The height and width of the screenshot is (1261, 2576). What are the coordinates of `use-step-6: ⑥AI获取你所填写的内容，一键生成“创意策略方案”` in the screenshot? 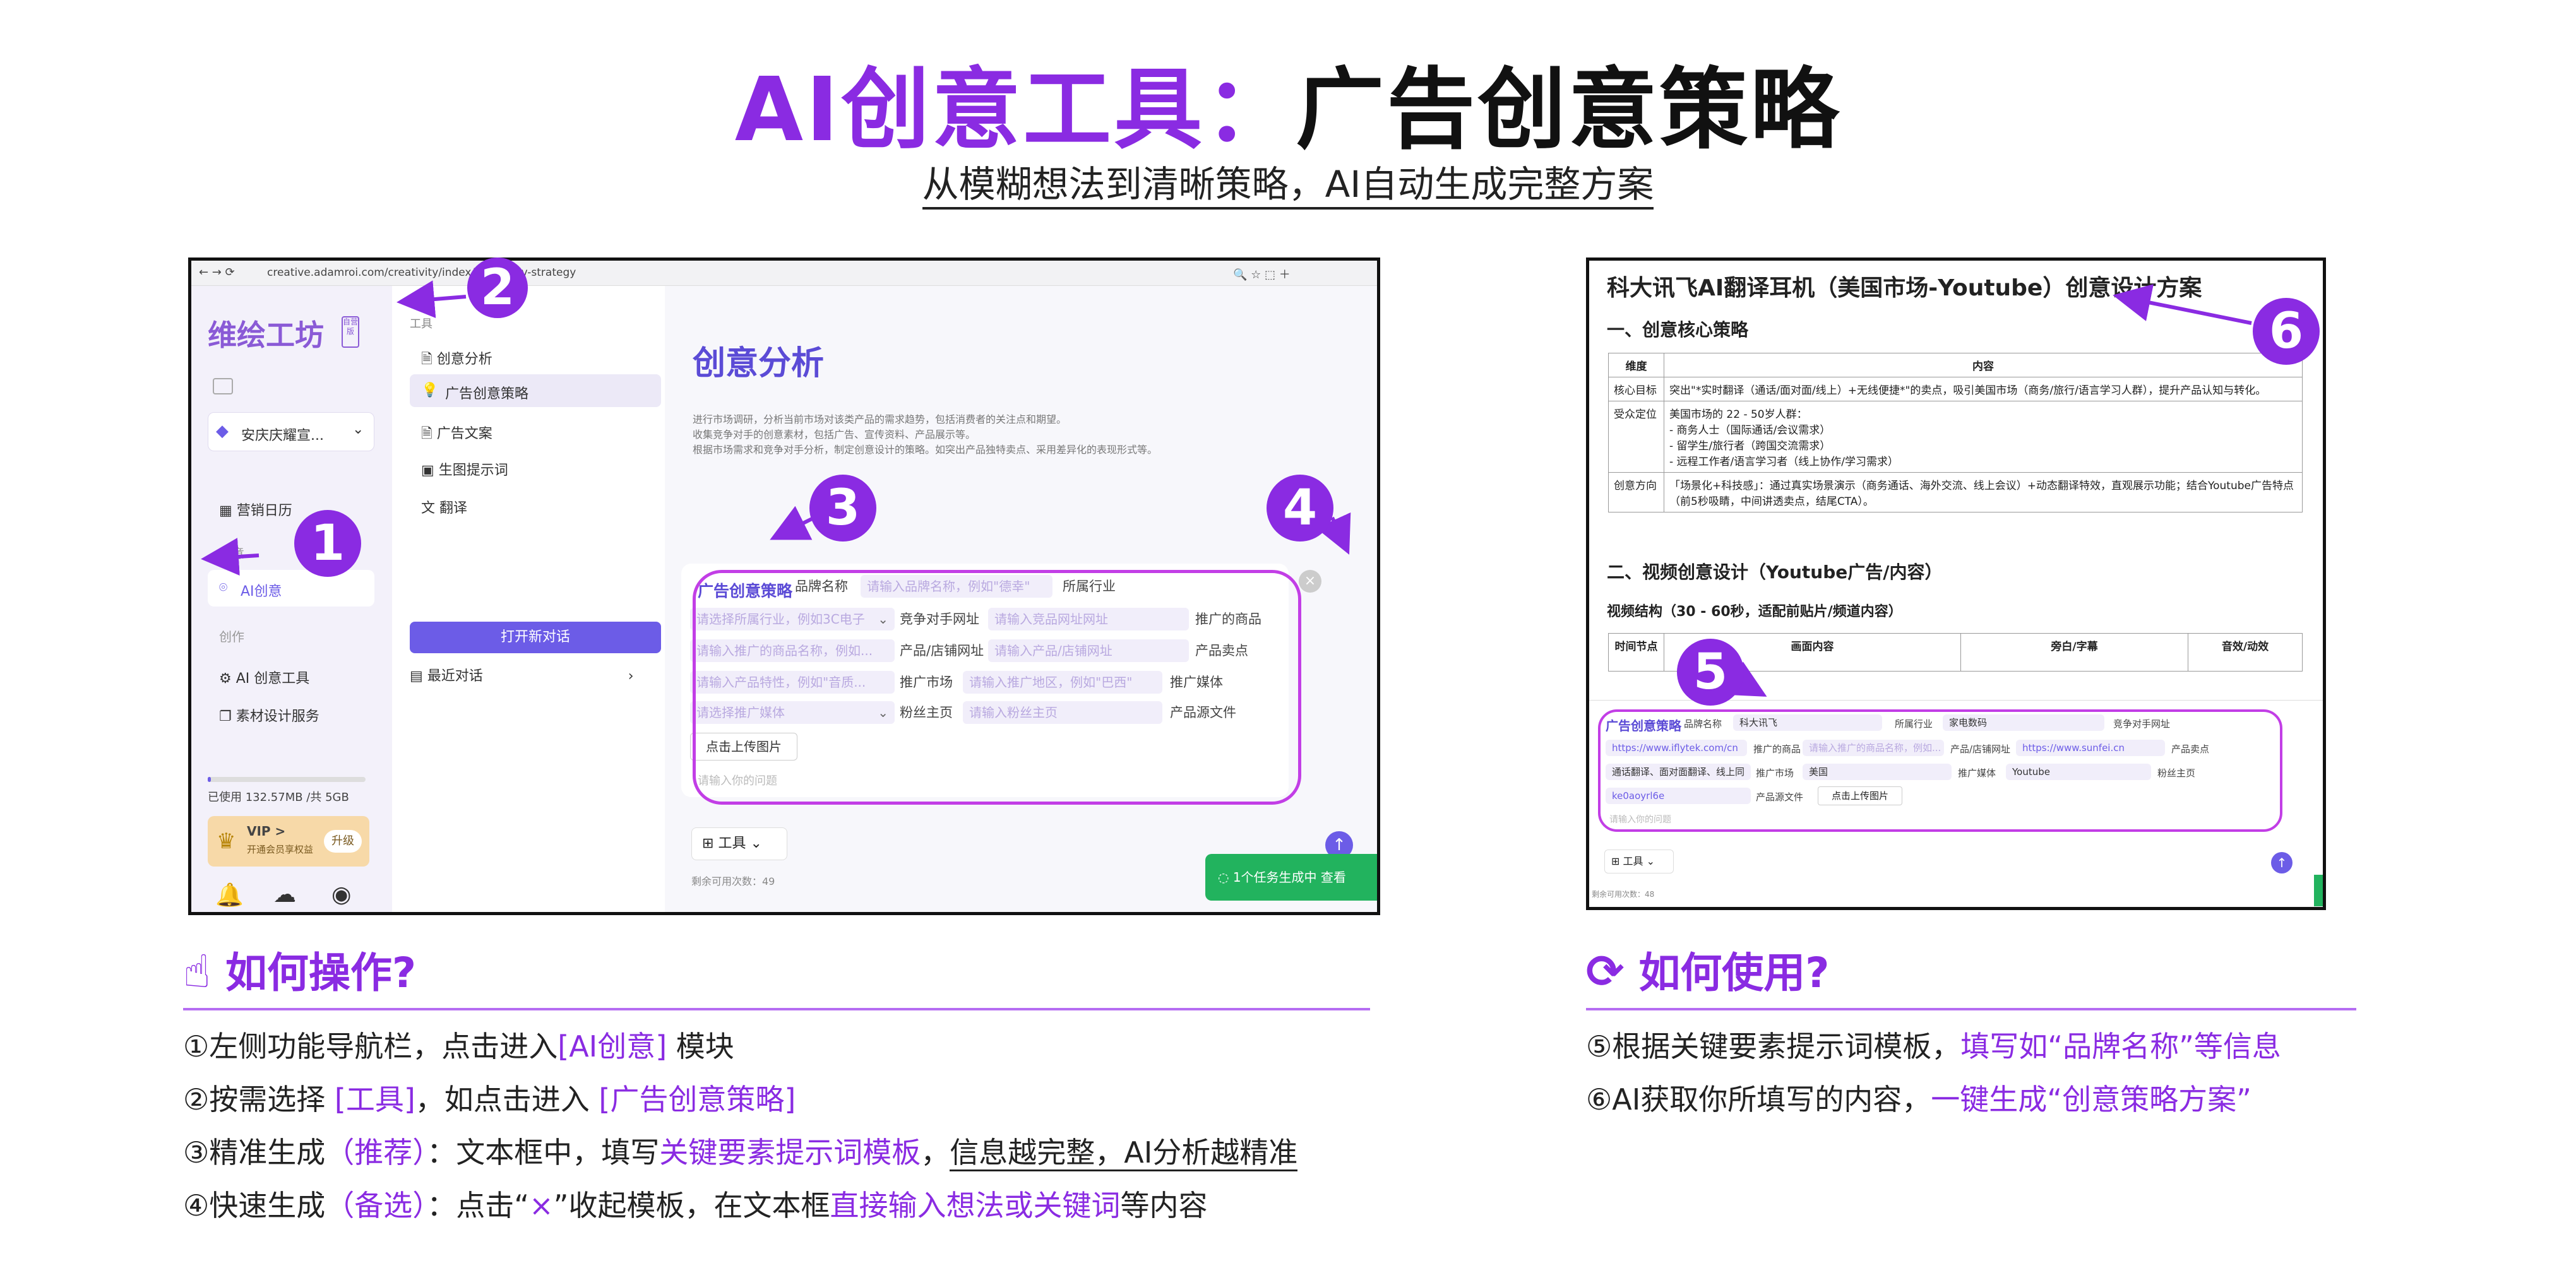 It's located at (1918, 1099).